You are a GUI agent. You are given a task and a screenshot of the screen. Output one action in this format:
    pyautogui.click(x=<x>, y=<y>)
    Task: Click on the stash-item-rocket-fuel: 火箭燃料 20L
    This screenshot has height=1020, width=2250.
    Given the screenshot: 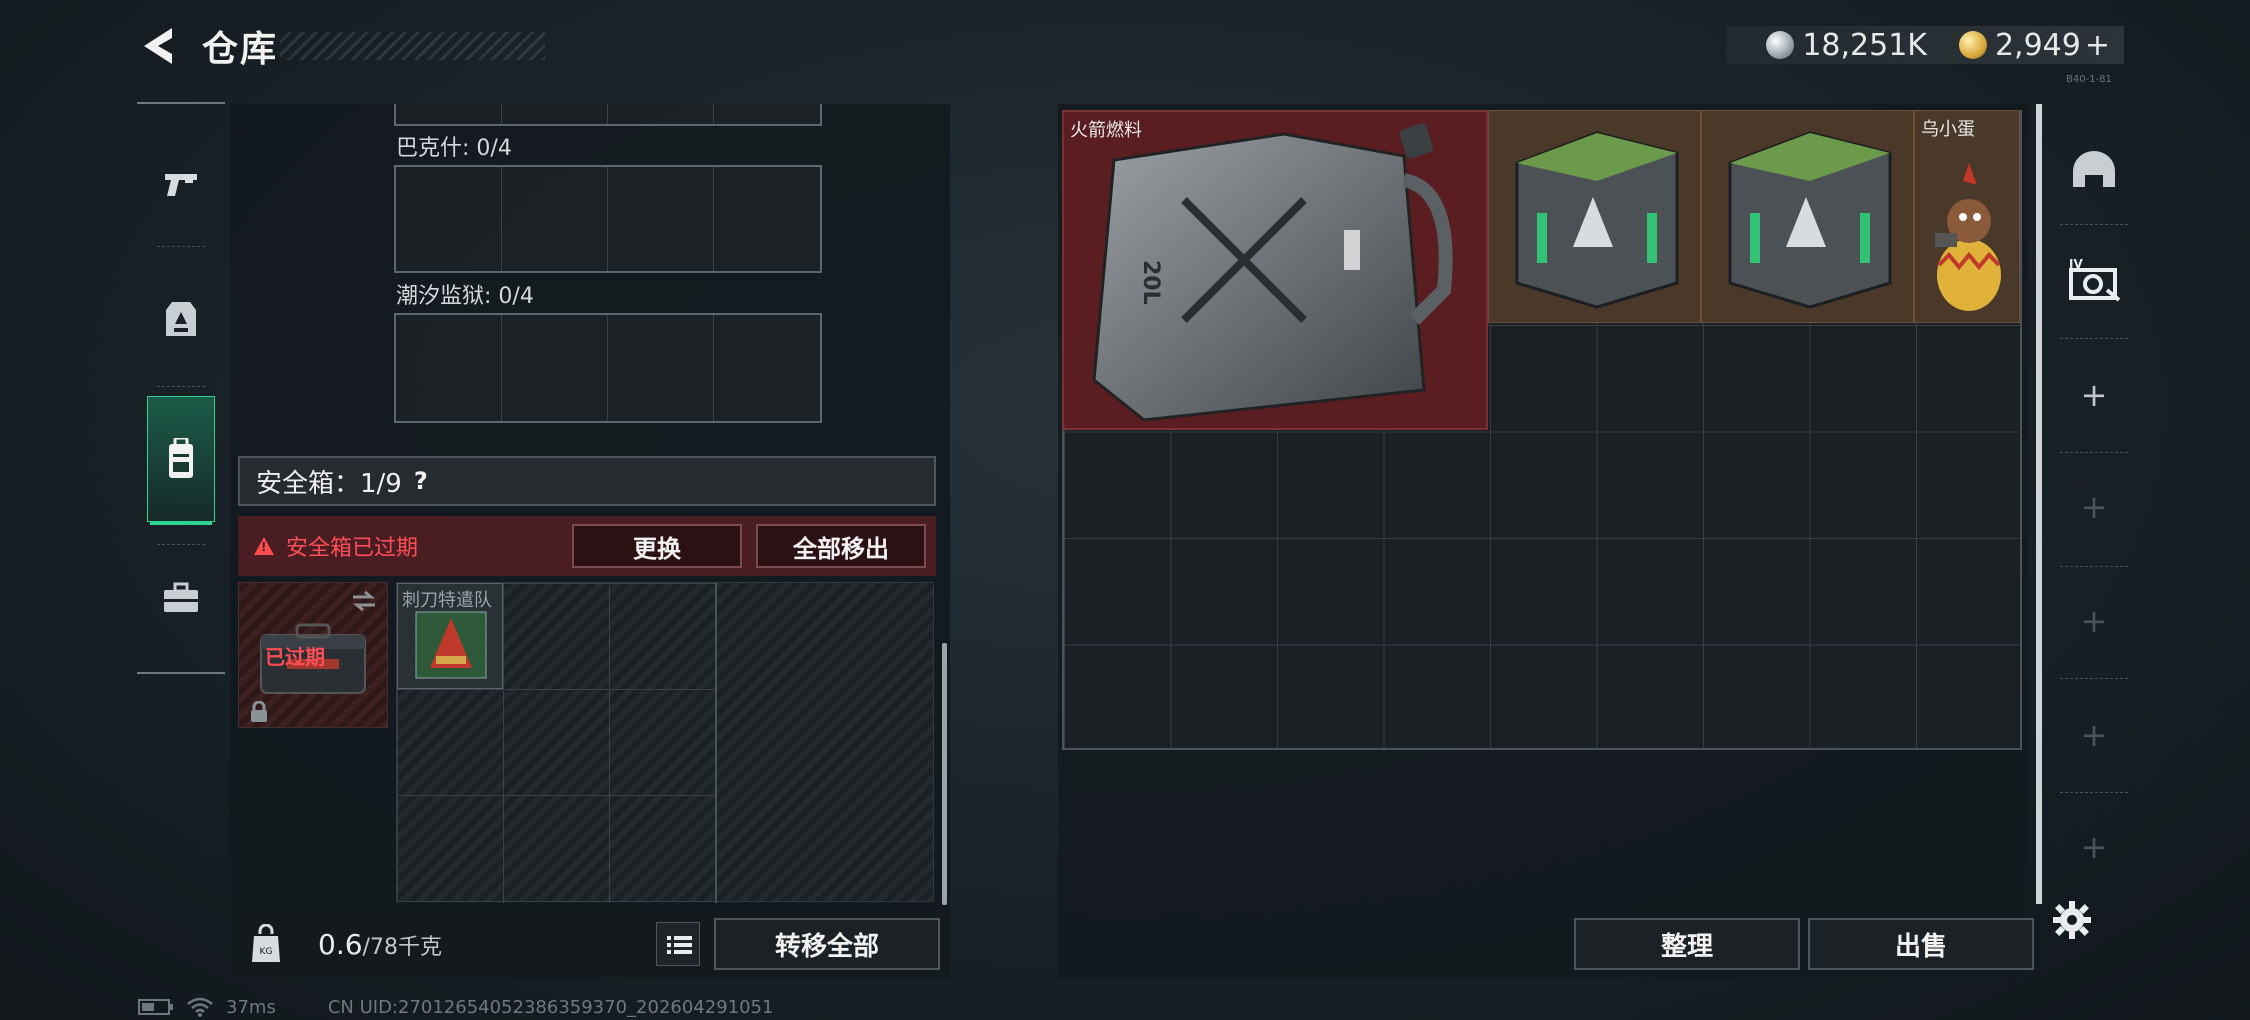 What is the action you would take?
    pyautogui.click(x=1275, y=270)
    